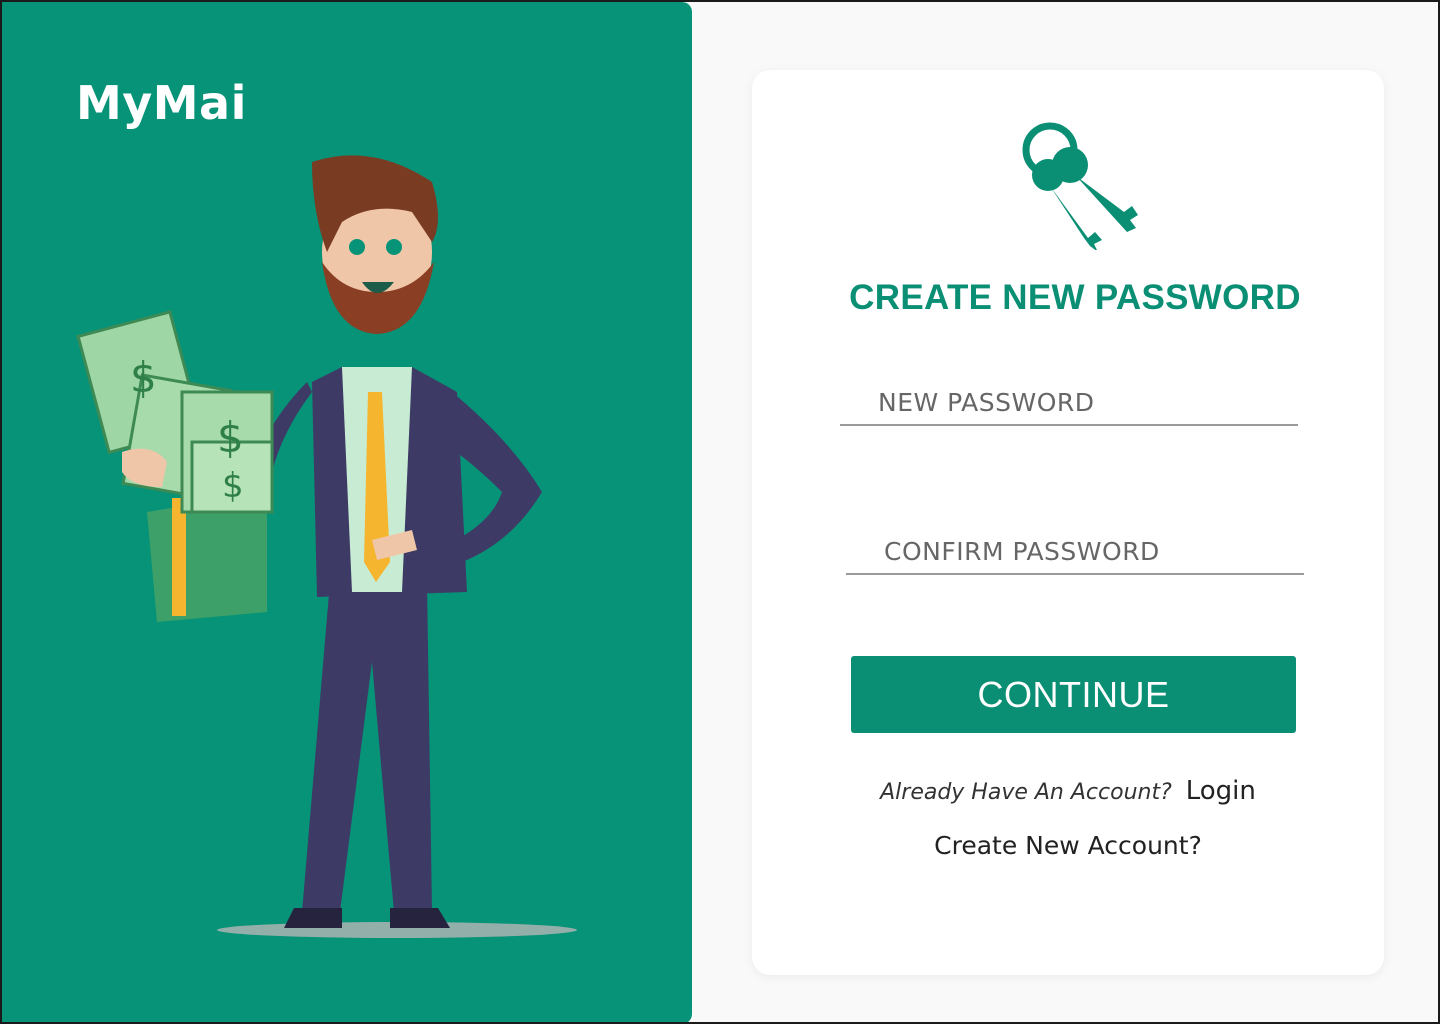  What do you see at coordinates (161, 103) in the screenshot?
I see `brand-logo: MyMai` at bounding box center [161, 103].